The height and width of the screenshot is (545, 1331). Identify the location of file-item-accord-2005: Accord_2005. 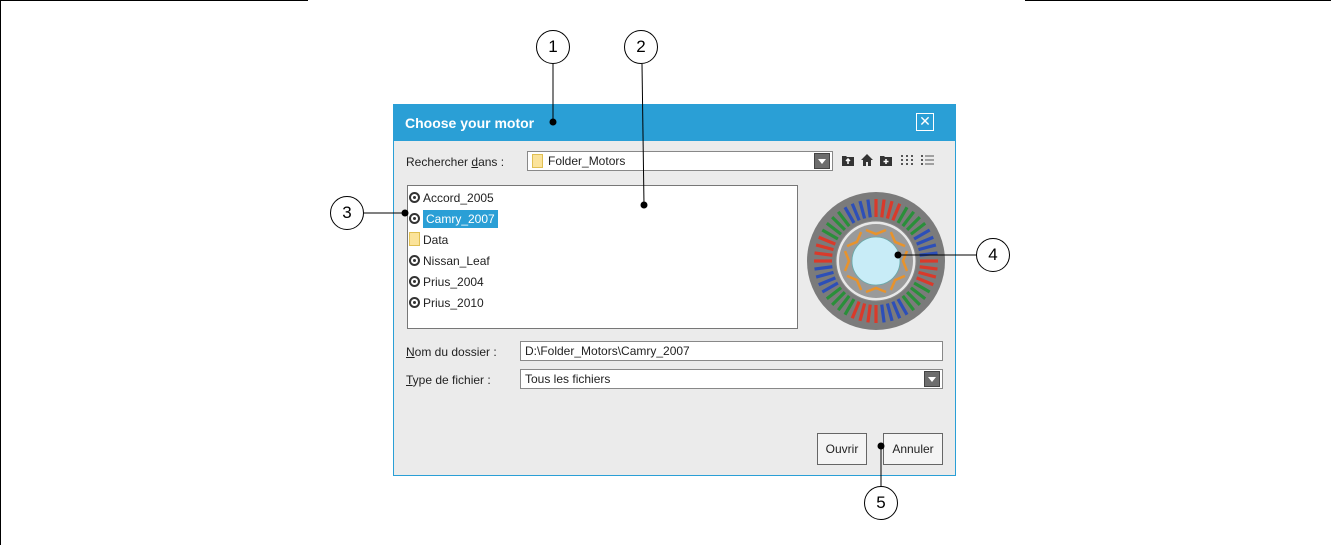
(451, 198).